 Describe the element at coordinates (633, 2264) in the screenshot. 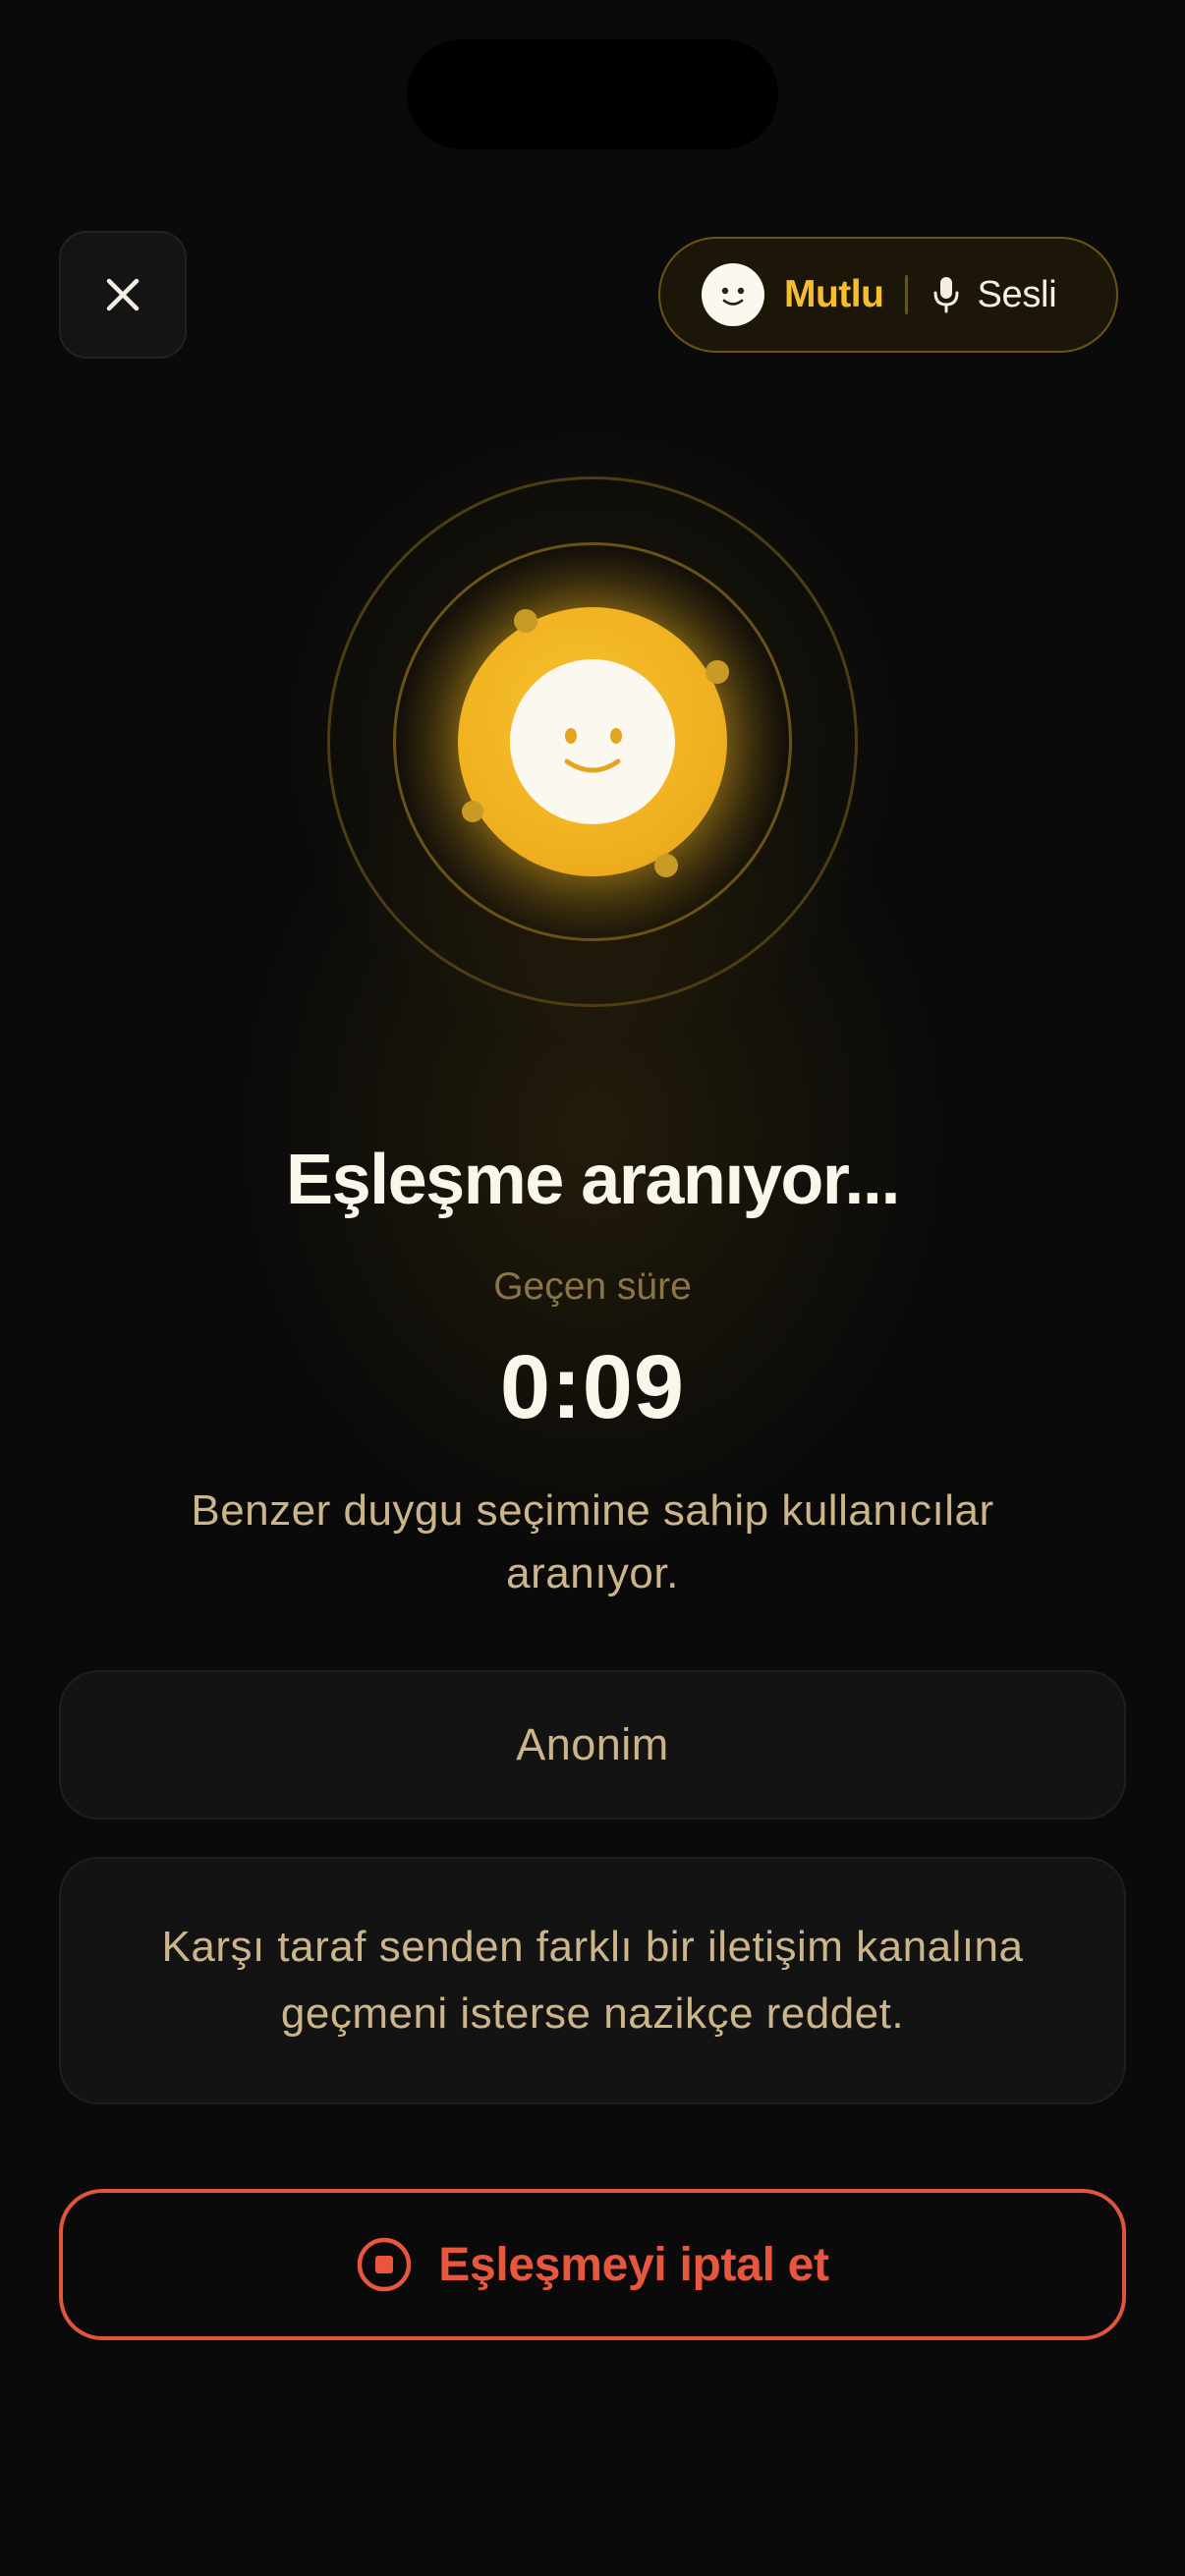

I see `cancel-button-label: Eşleşmeyi iptal et` at that location.